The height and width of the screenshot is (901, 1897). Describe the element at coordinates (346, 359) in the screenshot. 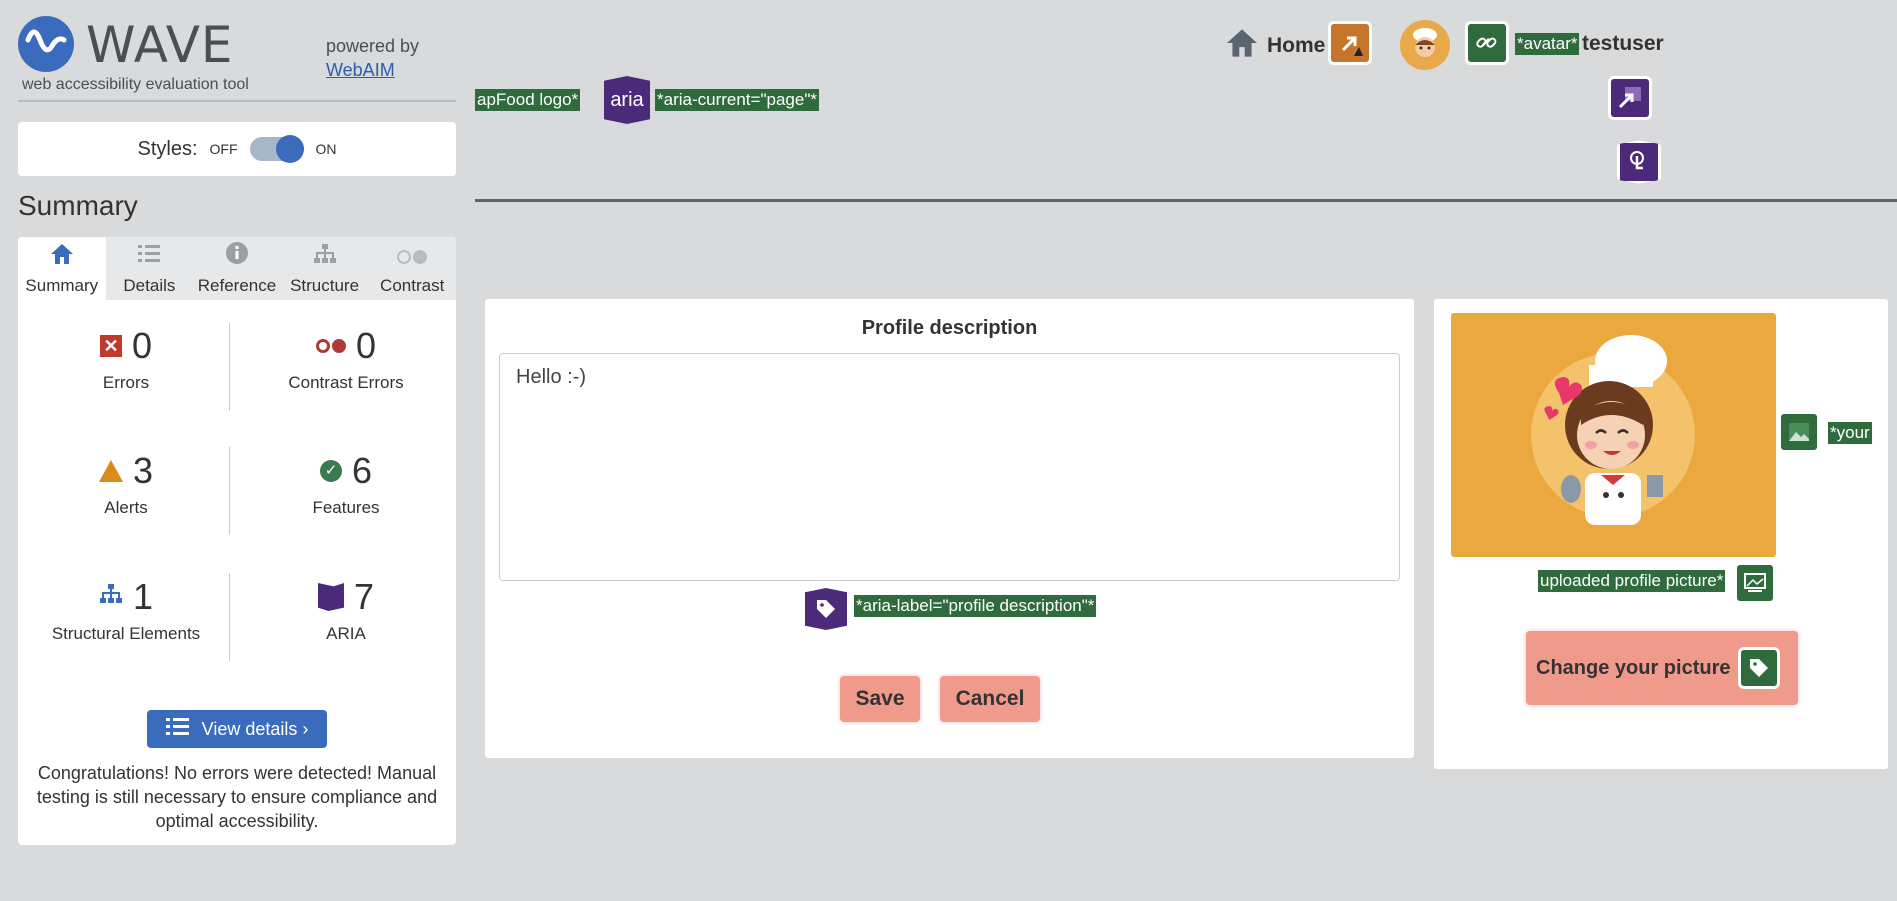

I see `stat-contrast-errors: 0 Contrast Errors` at that location.